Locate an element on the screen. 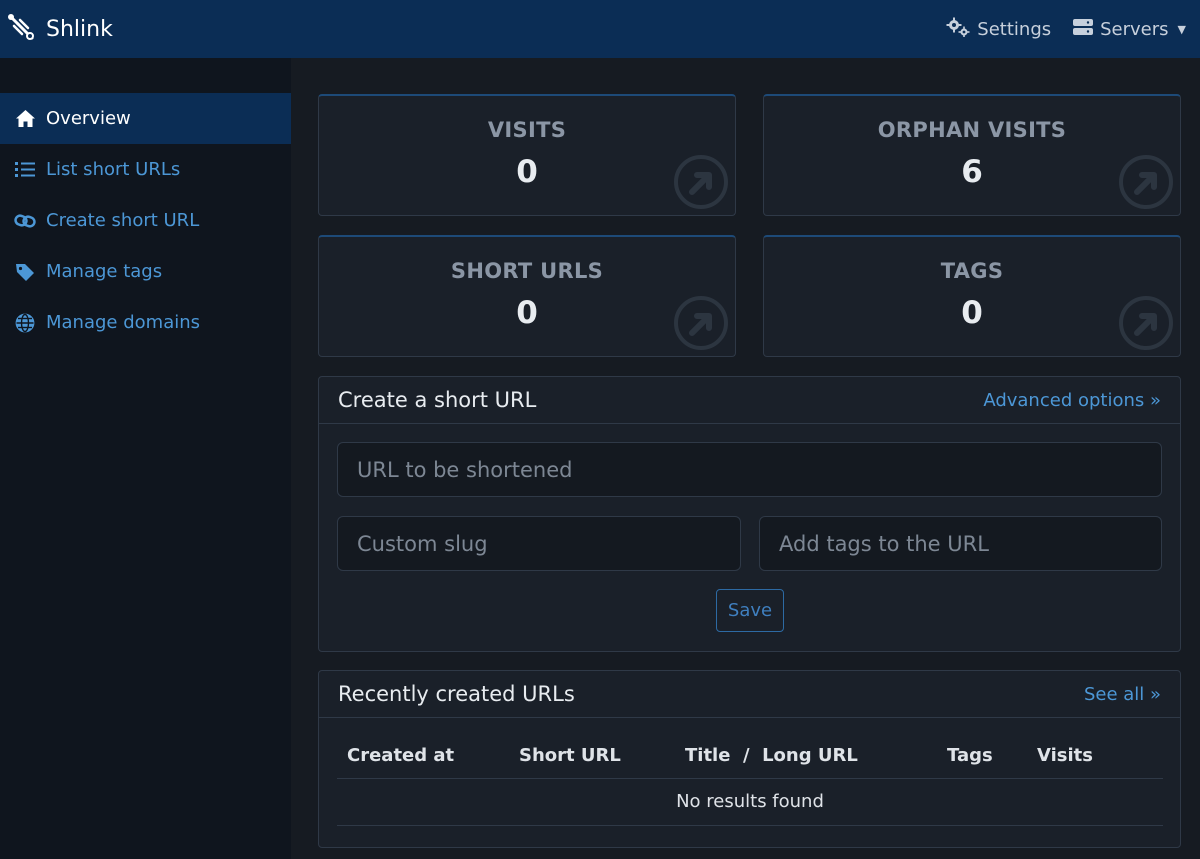  sidebar-item-label: Manage tags is located at coordinates (104, 271).